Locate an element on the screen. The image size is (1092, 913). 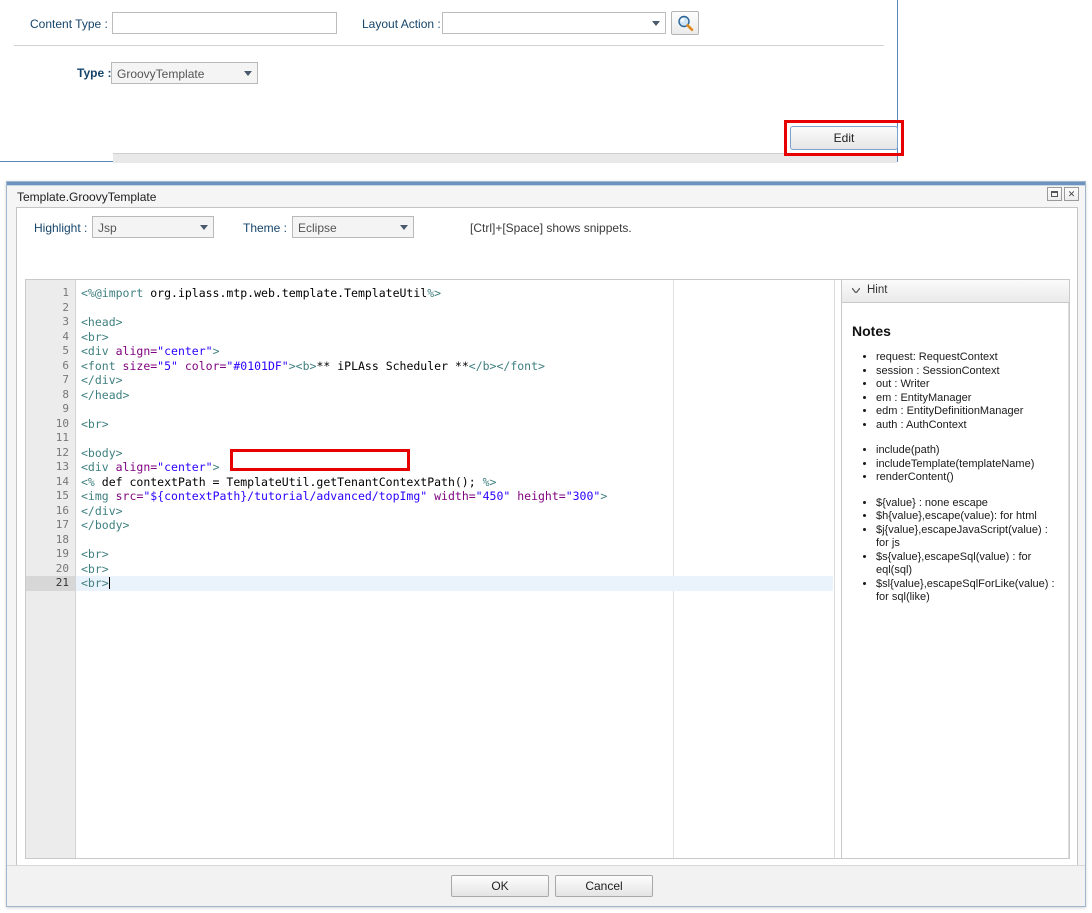
layout-action-label: Layout Action : is located at coordinates (401, 24).